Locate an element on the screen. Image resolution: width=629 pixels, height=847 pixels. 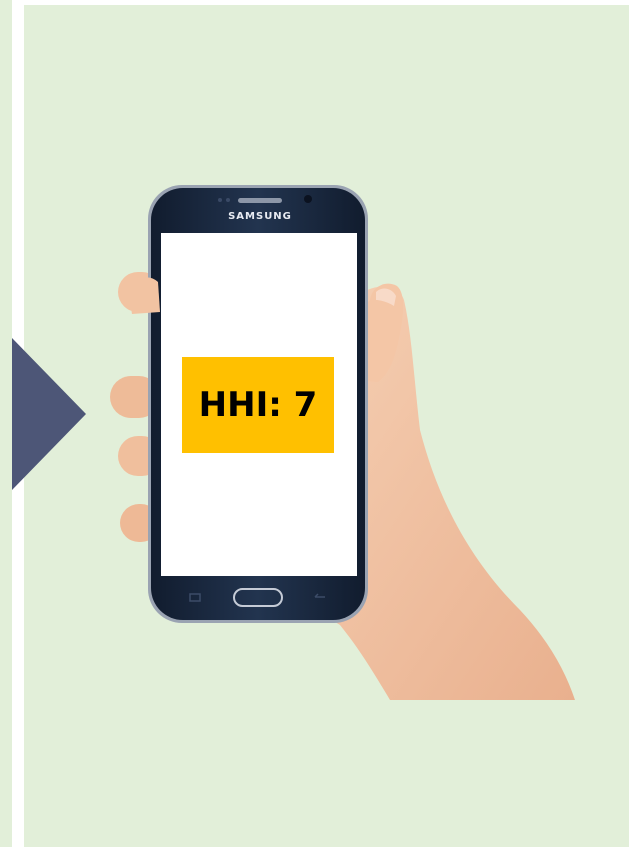
earpiece-icon is located at coordinates (260, 200).